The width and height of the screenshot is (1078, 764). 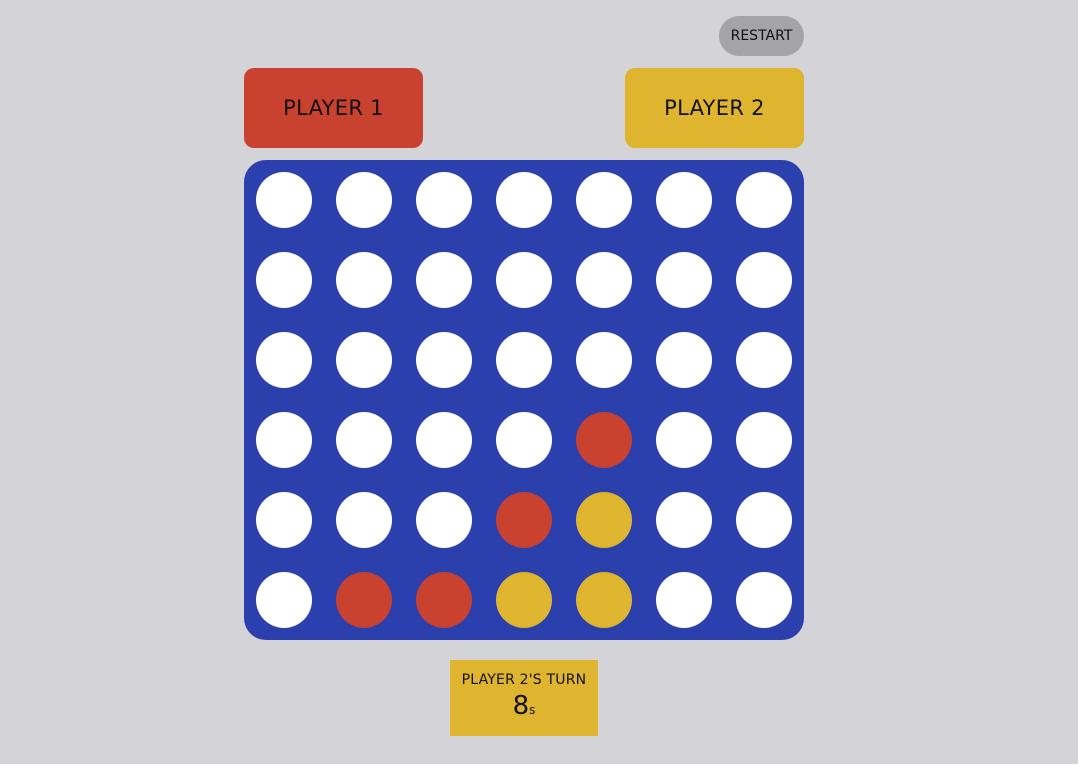 I want to click on turn-timer: 8s, so click(x=524, y=708).